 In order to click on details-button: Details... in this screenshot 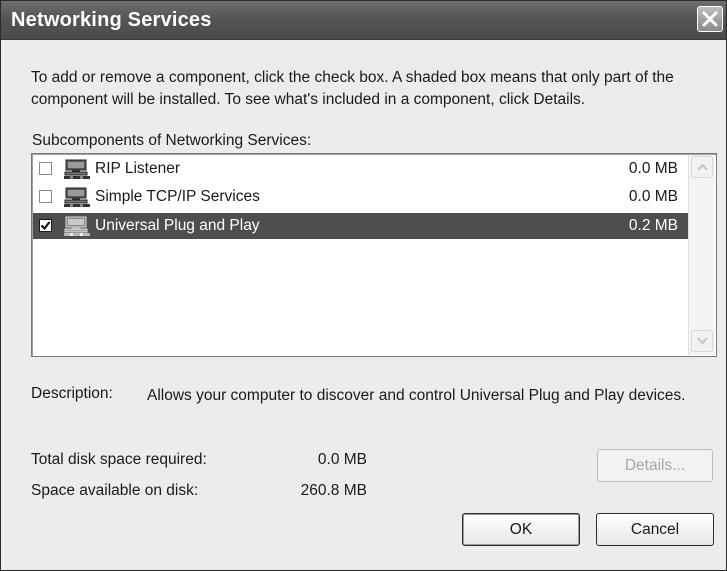, I will do `click(655, 465)`.